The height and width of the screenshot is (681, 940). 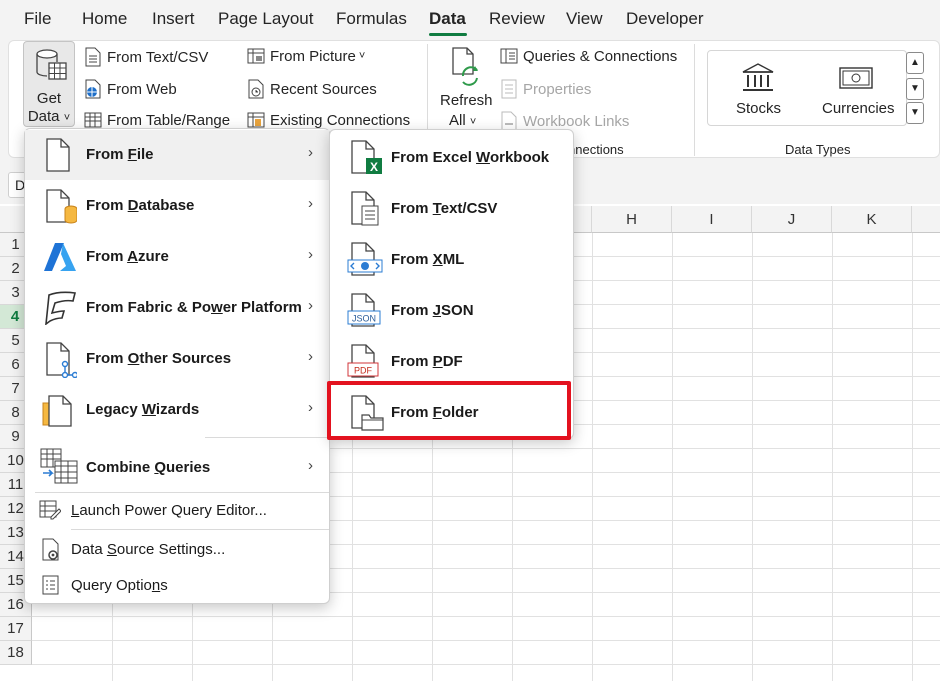 What do you see at coordinates (50, 585) in the screenshot?
I see `query-options-icon` at bounding box center [50, 585].